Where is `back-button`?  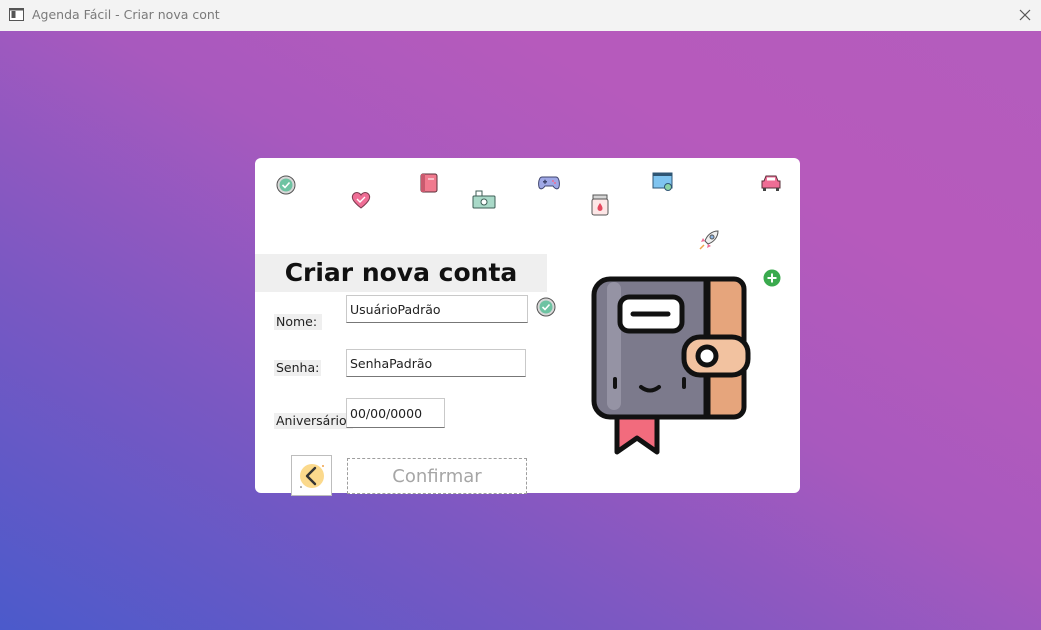 back-button is located at coordinates (311, 475).